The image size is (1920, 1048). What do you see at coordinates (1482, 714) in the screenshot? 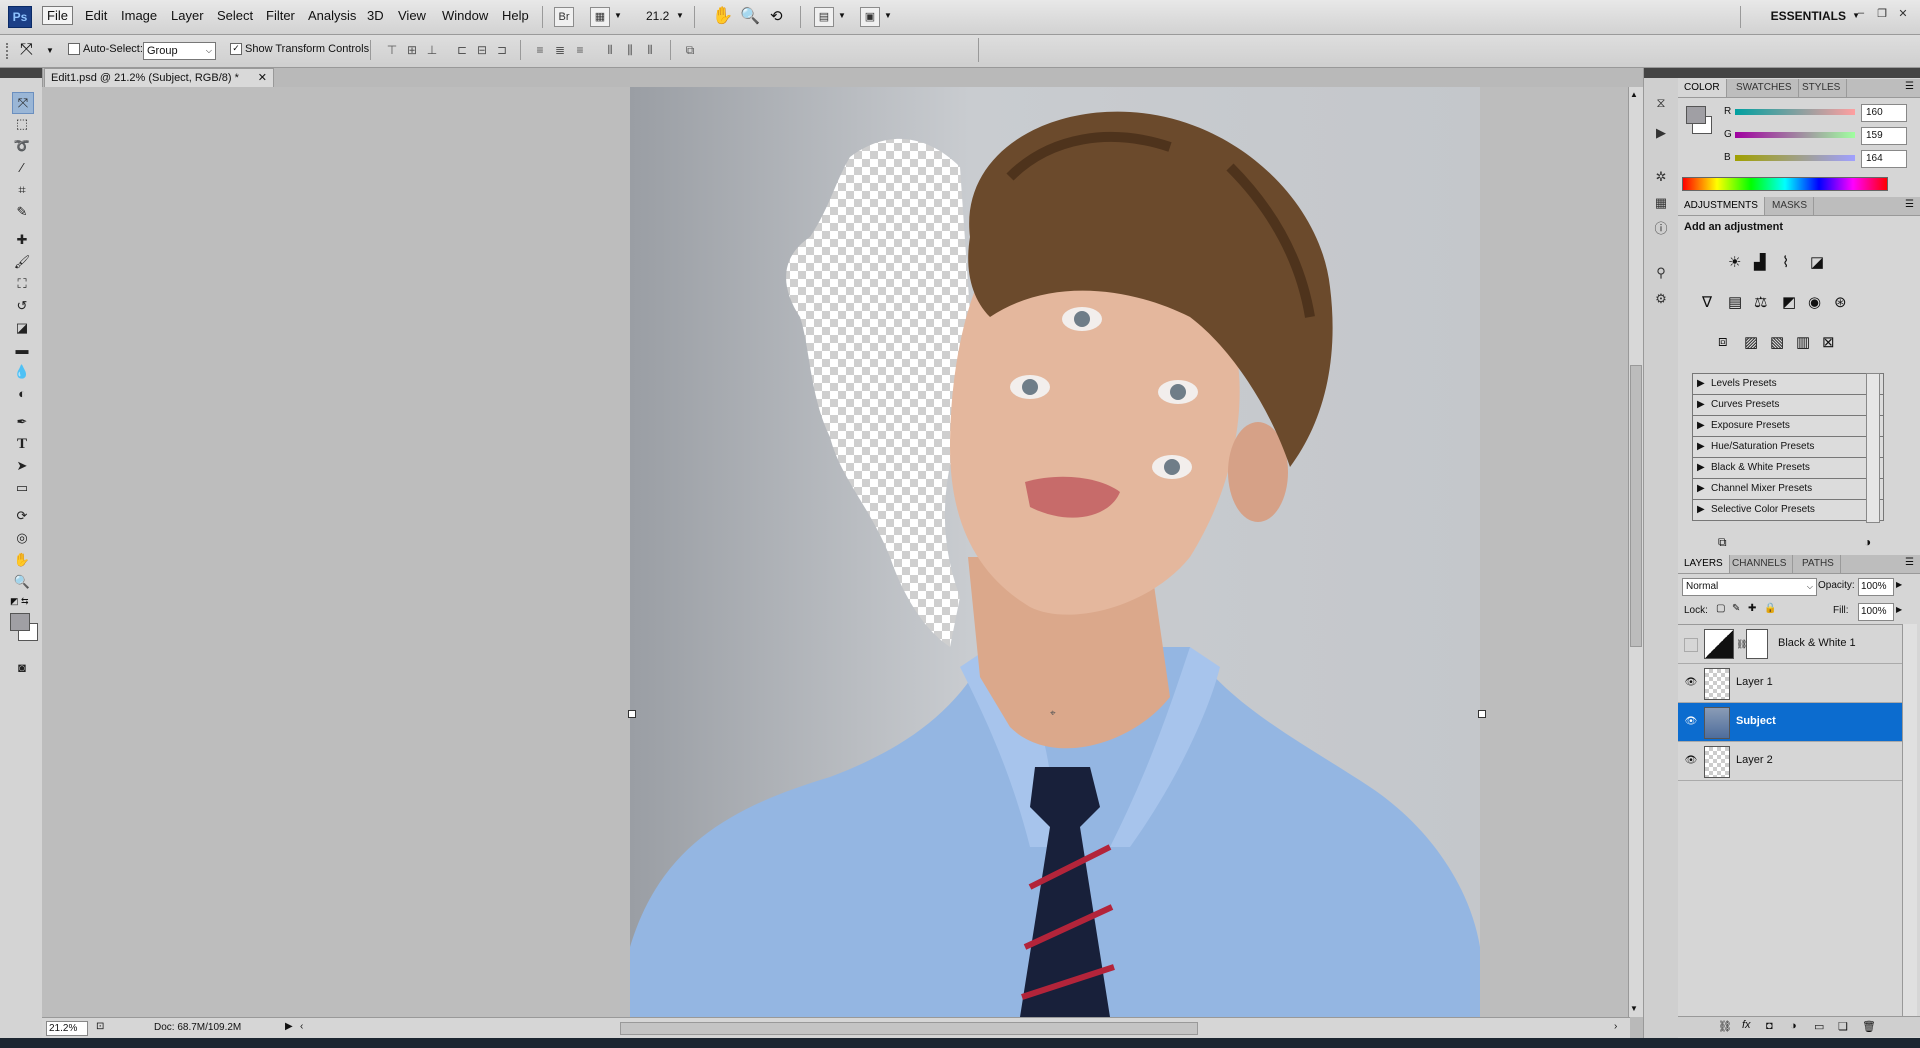
I see `transform-handle-right` at bounding box center [1482, 714].